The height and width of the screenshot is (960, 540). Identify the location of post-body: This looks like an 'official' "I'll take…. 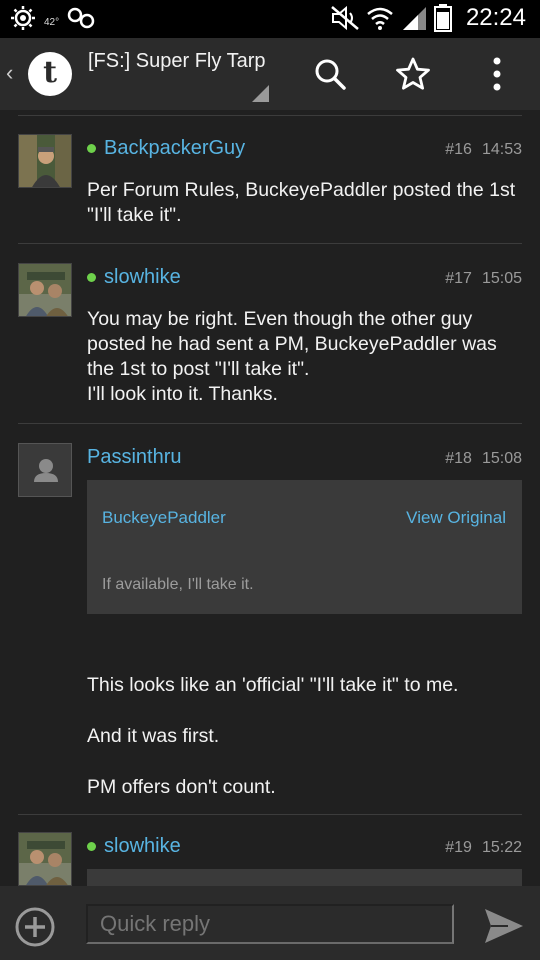
(304, 736).